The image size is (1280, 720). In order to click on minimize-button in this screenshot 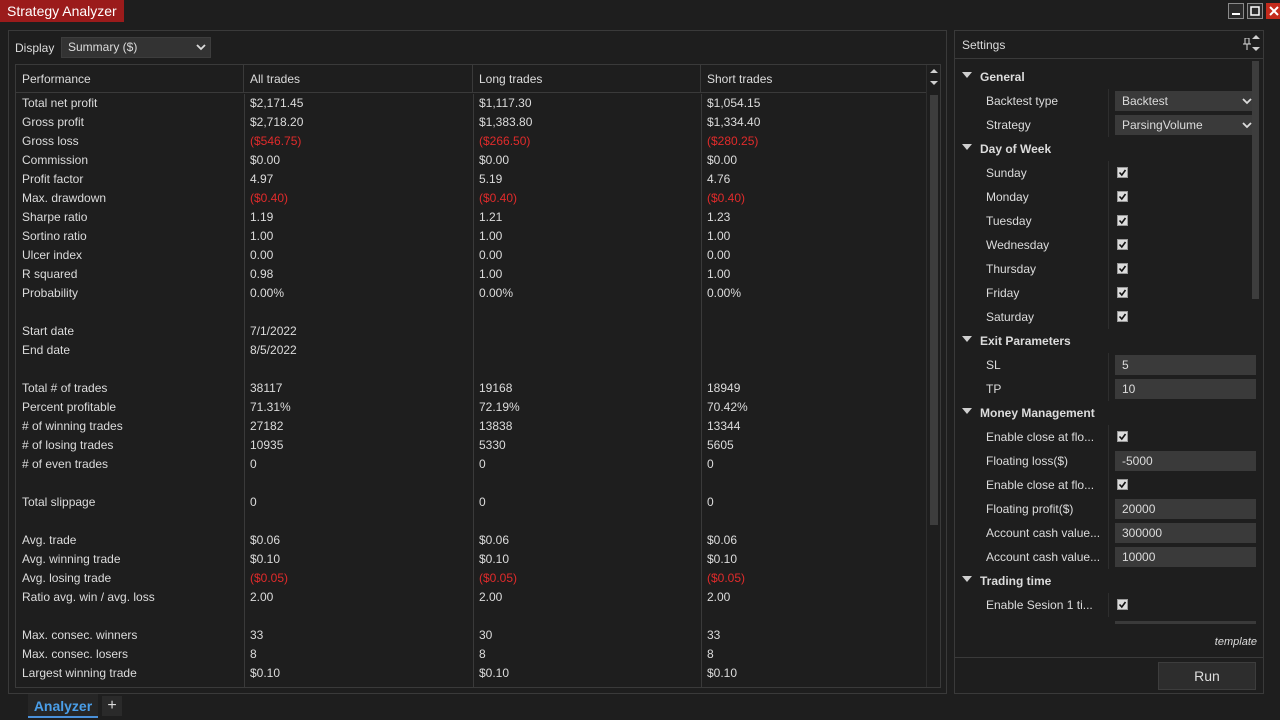, I will do `click(1236, 11)`.